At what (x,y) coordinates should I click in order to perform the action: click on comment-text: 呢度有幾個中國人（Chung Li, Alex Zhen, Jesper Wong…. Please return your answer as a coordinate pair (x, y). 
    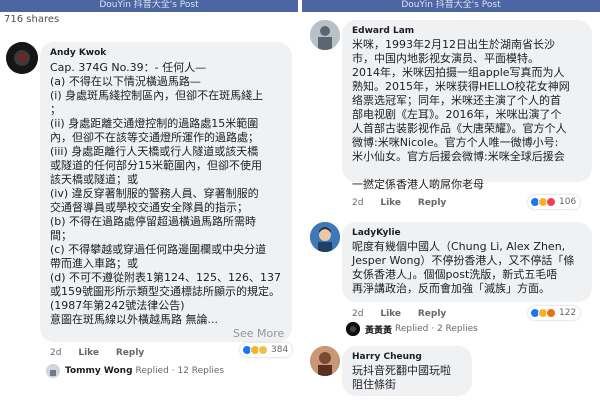
    Looking at the image, I should click on (463, 268).